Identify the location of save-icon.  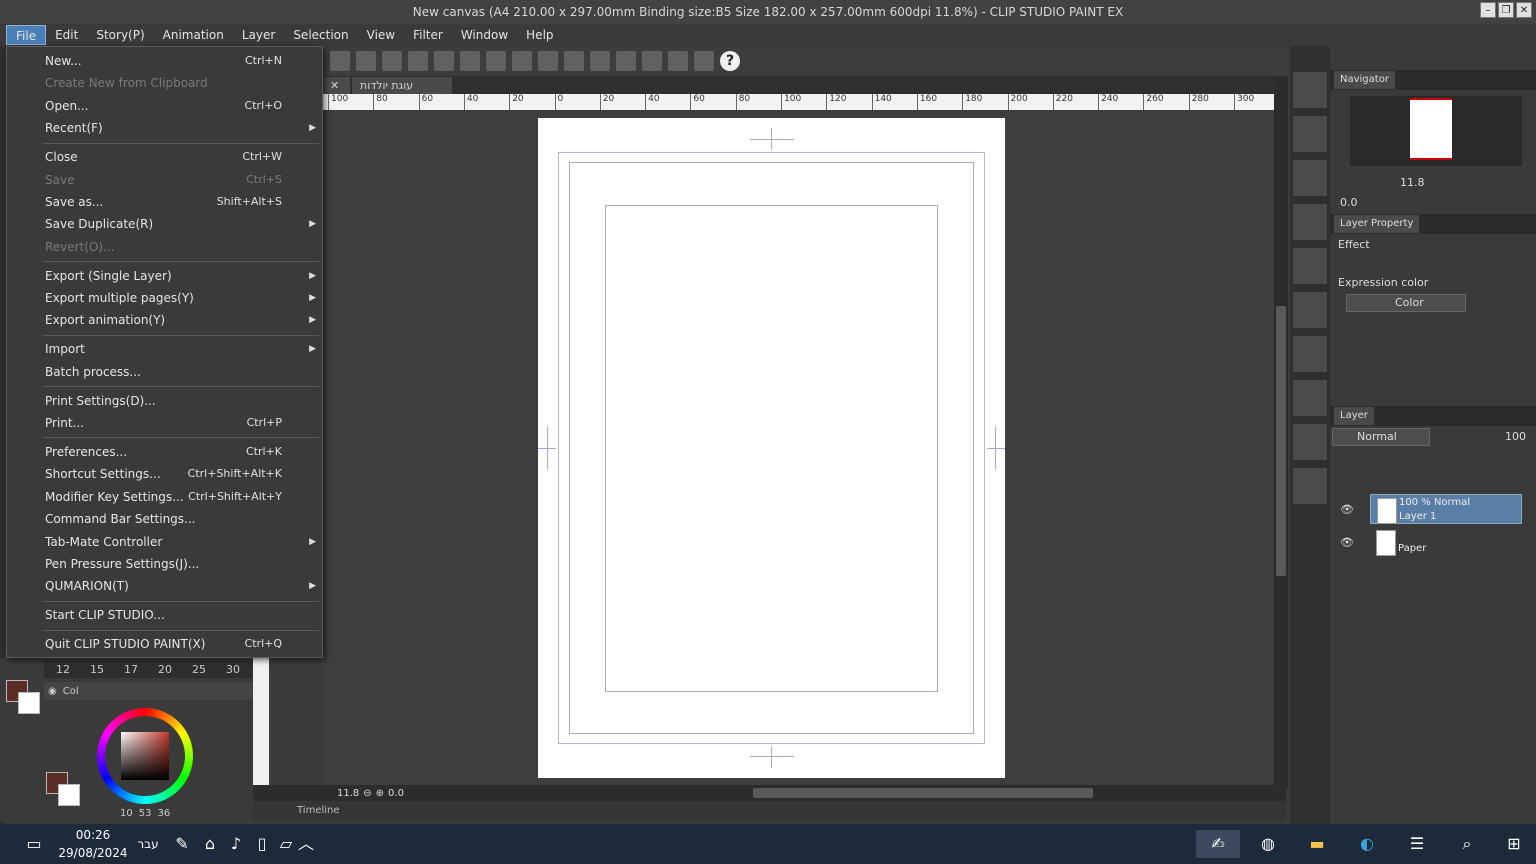
(366, 61).